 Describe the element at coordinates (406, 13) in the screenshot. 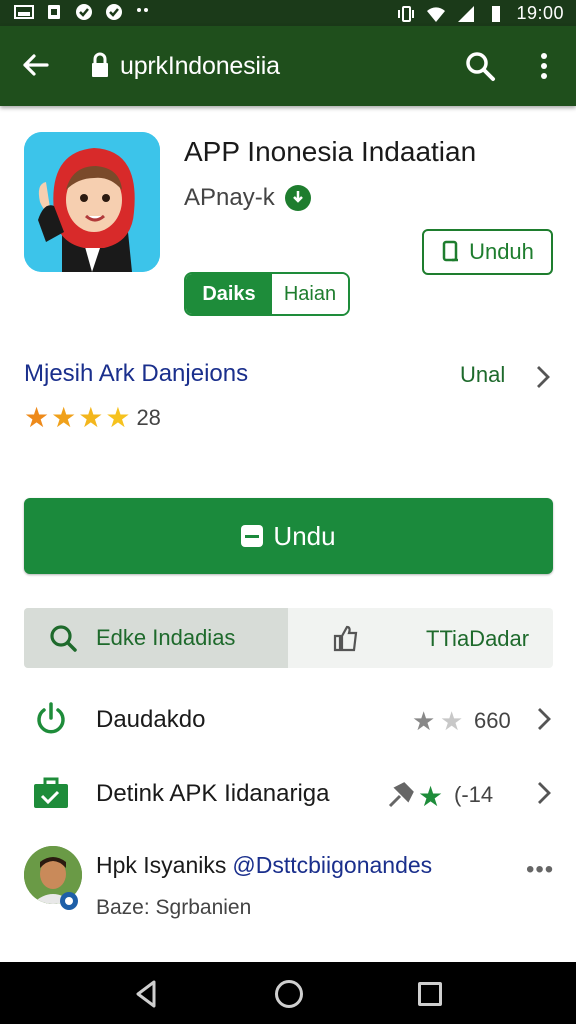

I see `vibrate-icon` at that location.